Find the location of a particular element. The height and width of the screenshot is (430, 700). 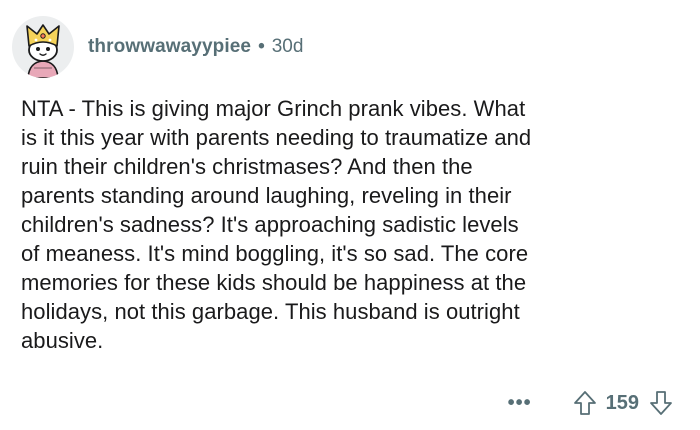

comment-header: throwwawayypiee • 30d is located at coordinates (157, 47).